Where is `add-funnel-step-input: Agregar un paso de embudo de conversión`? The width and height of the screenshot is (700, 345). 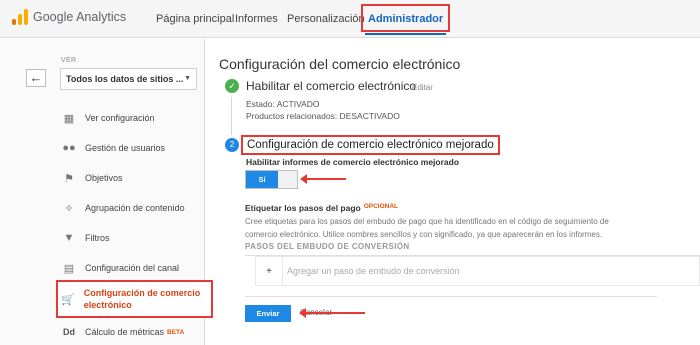
add-funnel-step-input: Agregar un paso de embudo de conversión is located at coordinates (371, 271).